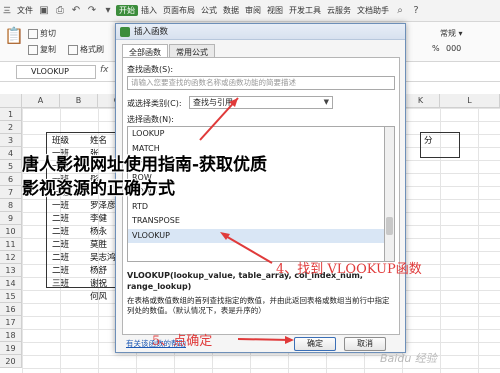 The width and height of the screenshot is (500, 373). What do you see at coordinates (260, 32) in the screenshot?
I see `dialog-titlebar: 插入函数` at bounding box center [260, 32].